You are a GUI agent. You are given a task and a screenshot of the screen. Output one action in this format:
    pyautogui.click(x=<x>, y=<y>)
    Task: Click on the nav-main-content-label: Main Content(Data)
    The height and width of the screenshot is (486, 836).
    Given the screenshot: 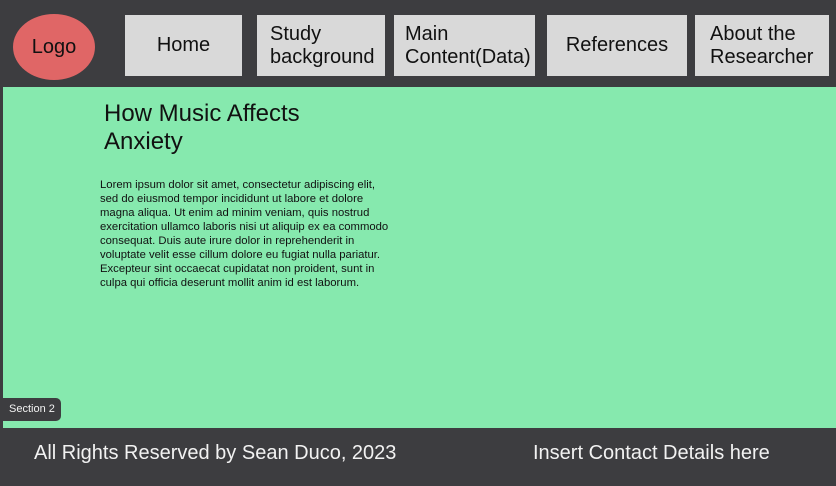 What is the action you would take?
    pyautogui.click(x=468, y=45)
    